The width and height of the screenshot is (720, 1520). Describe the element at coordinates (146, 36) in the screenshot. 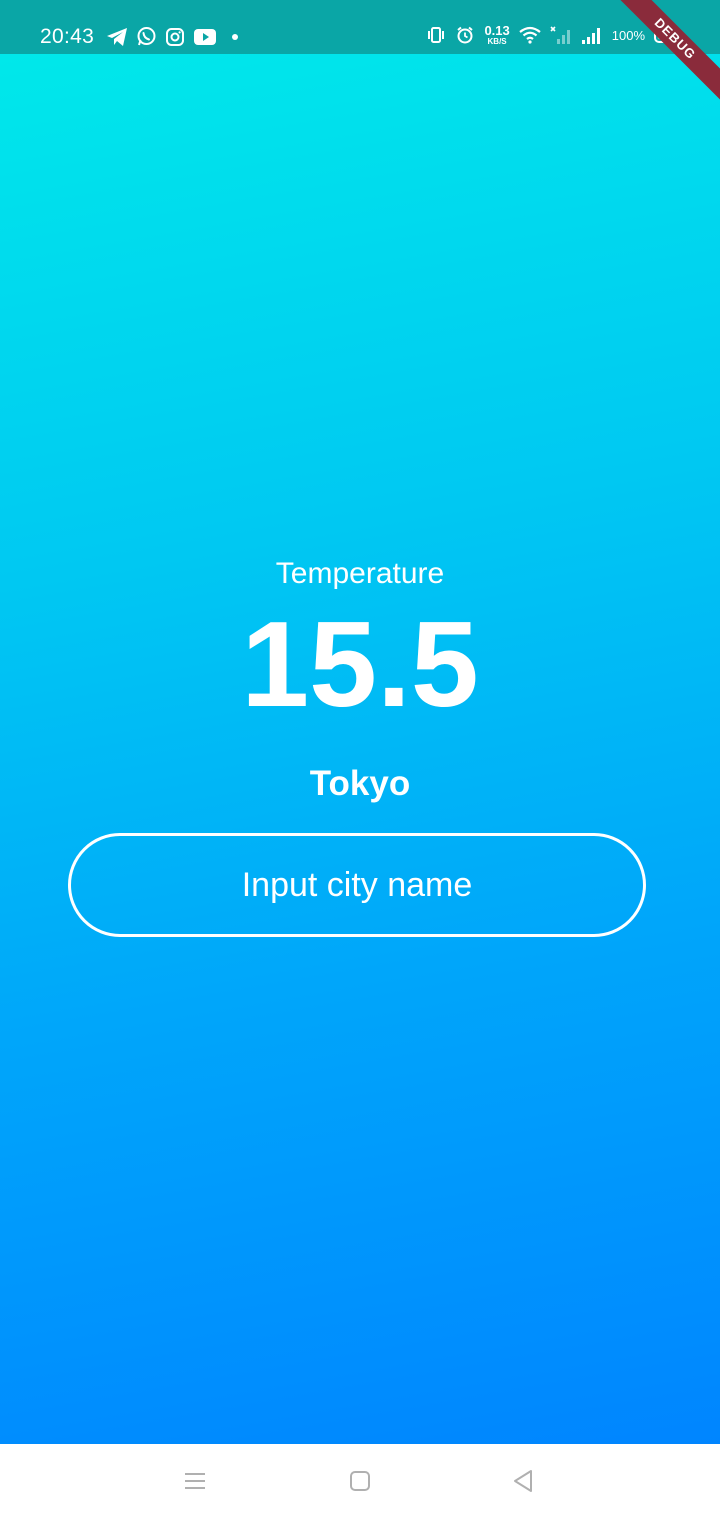

I see `whatsapp-icon` at that location.